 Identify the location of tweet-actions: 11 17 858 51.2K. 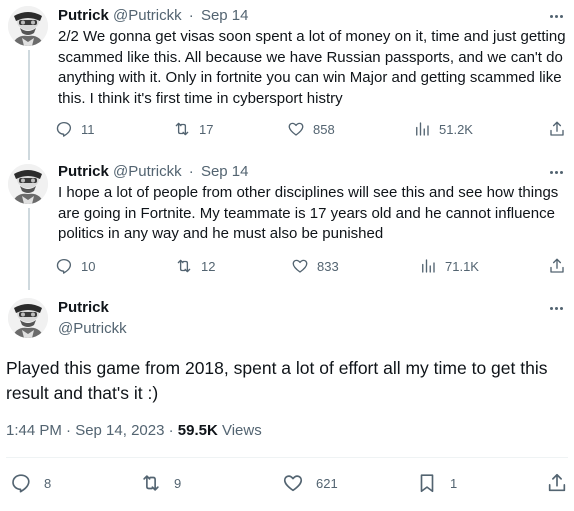
(312, 129).